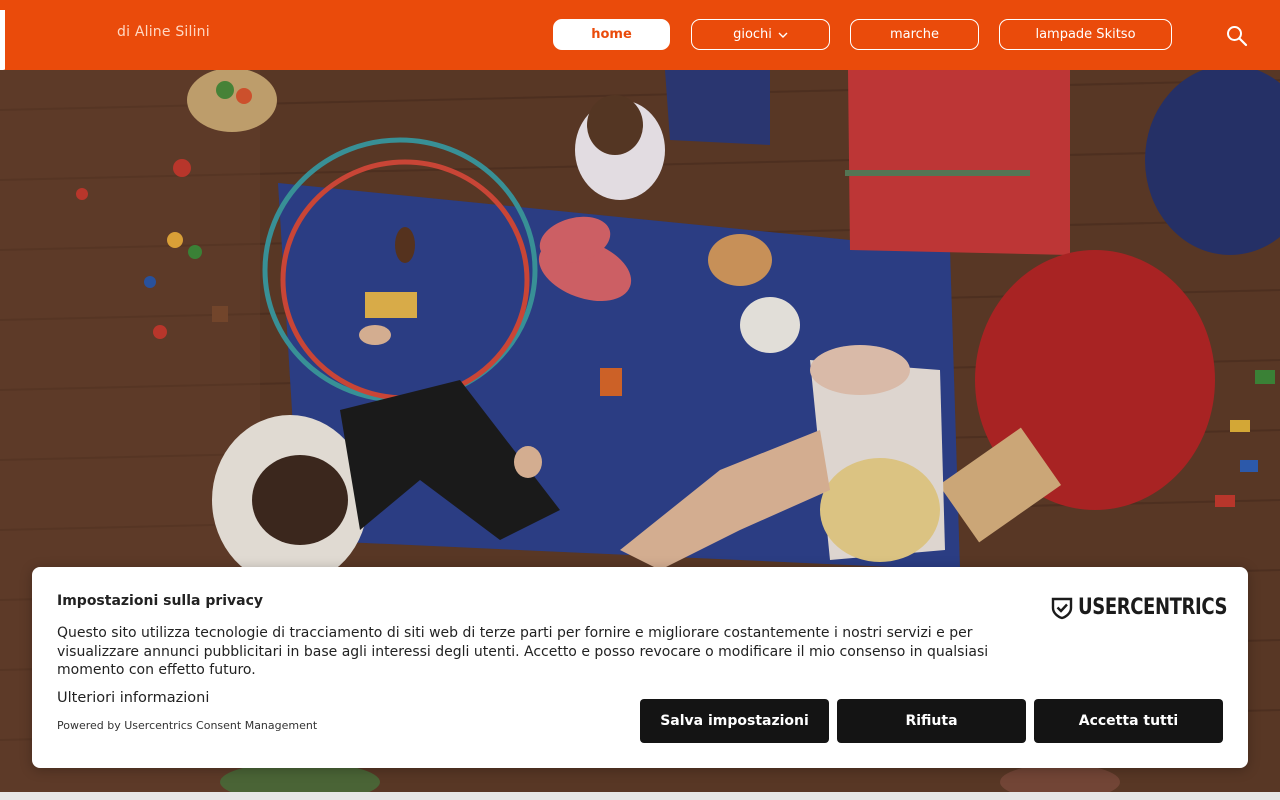 The image size is (1280, 800). I want to click on nav-giochi-button: giochi, so click(760, 34).